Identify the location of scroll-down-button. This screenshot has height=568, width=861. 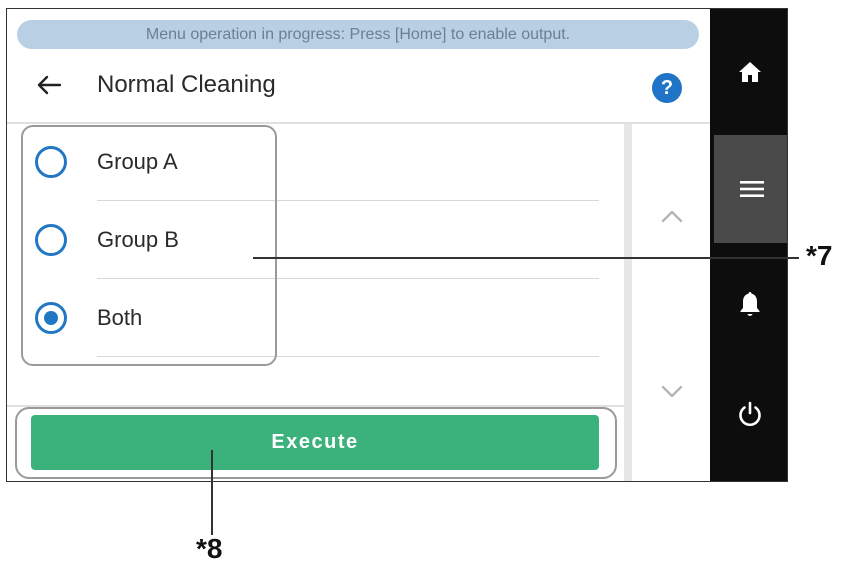
(672, 392).